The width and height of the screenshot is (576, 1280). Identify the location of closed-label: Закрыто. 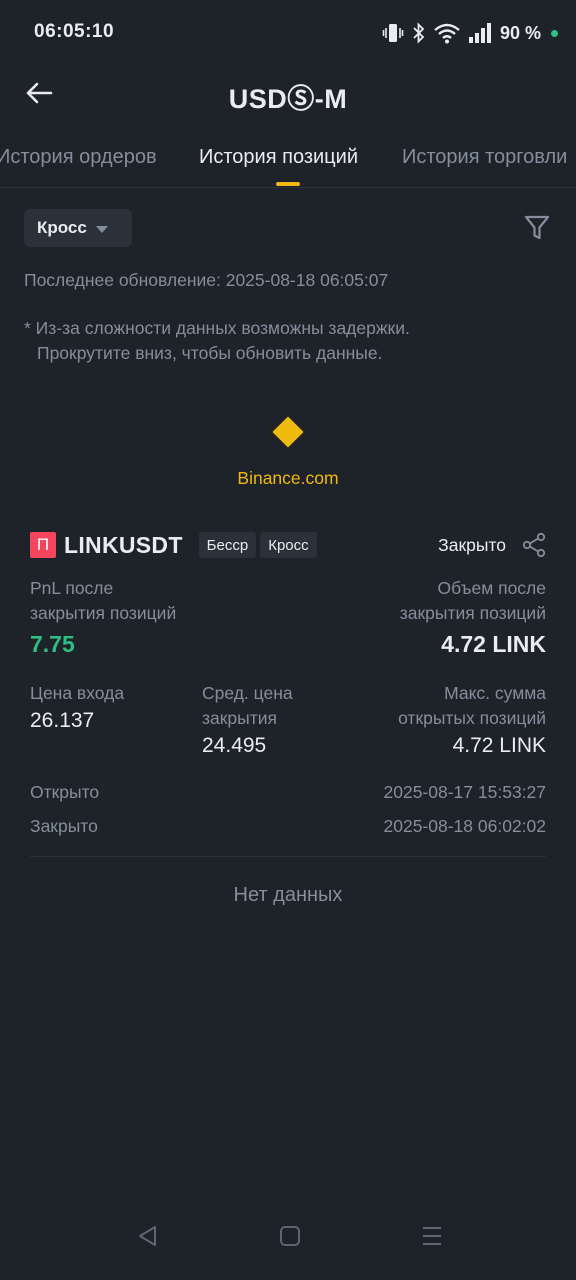
(64, 826).